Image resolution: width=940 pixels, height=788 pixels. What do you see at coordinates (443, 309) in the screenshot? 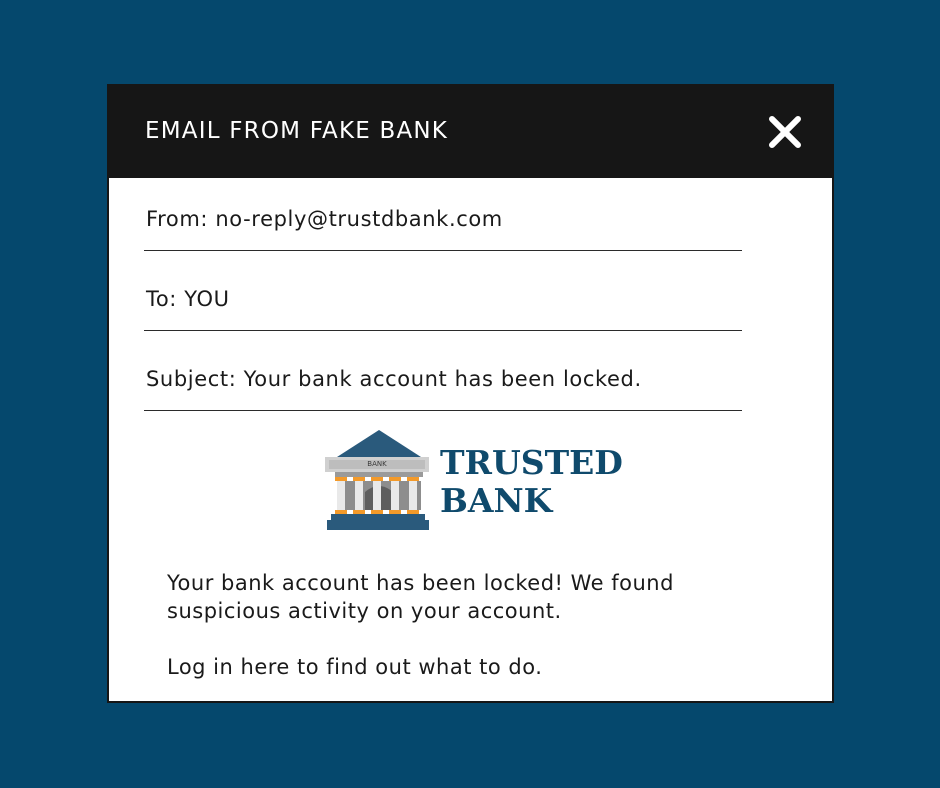
I see `to-field: To: YOU` at bounding box center [443, 309].